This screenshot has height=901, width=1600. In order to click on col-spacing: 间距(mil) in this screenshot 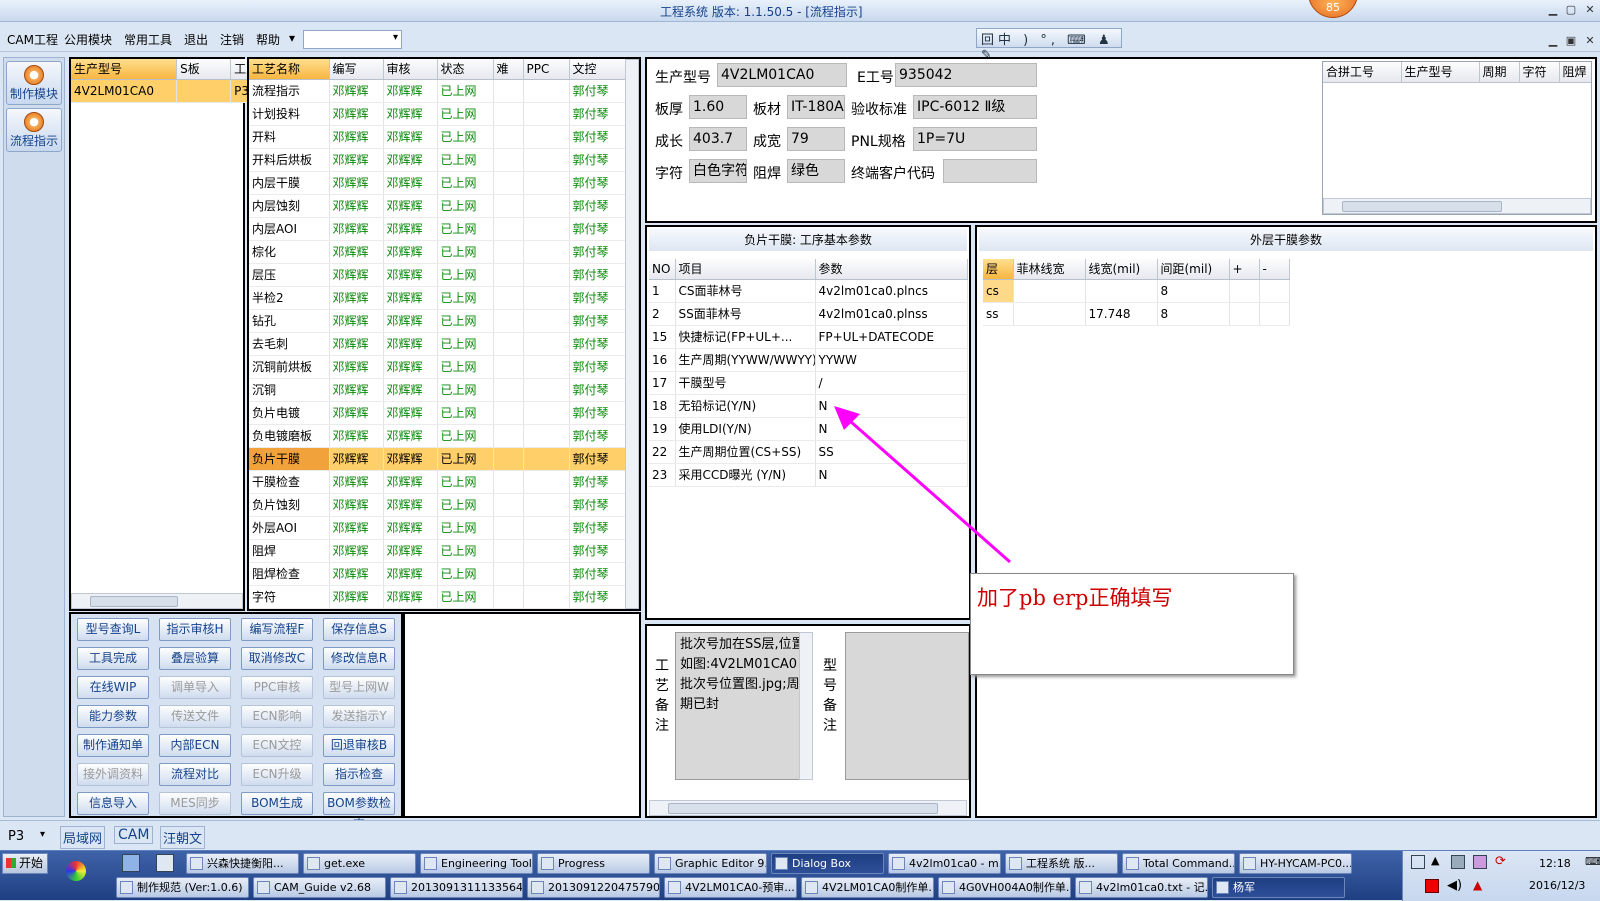, I will do `click(1193, 269)`.